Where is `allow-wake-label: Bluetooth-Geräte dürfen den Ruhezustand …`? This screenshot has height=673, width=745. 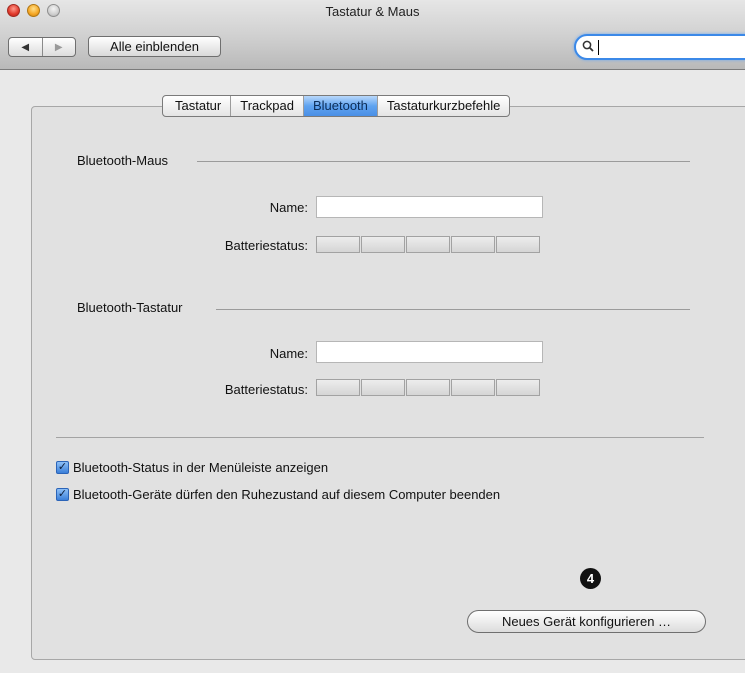 allow-wake-label: Bluetooth-Geräte dürfen den Ruhezustand … is located at coordinates (287, 494).